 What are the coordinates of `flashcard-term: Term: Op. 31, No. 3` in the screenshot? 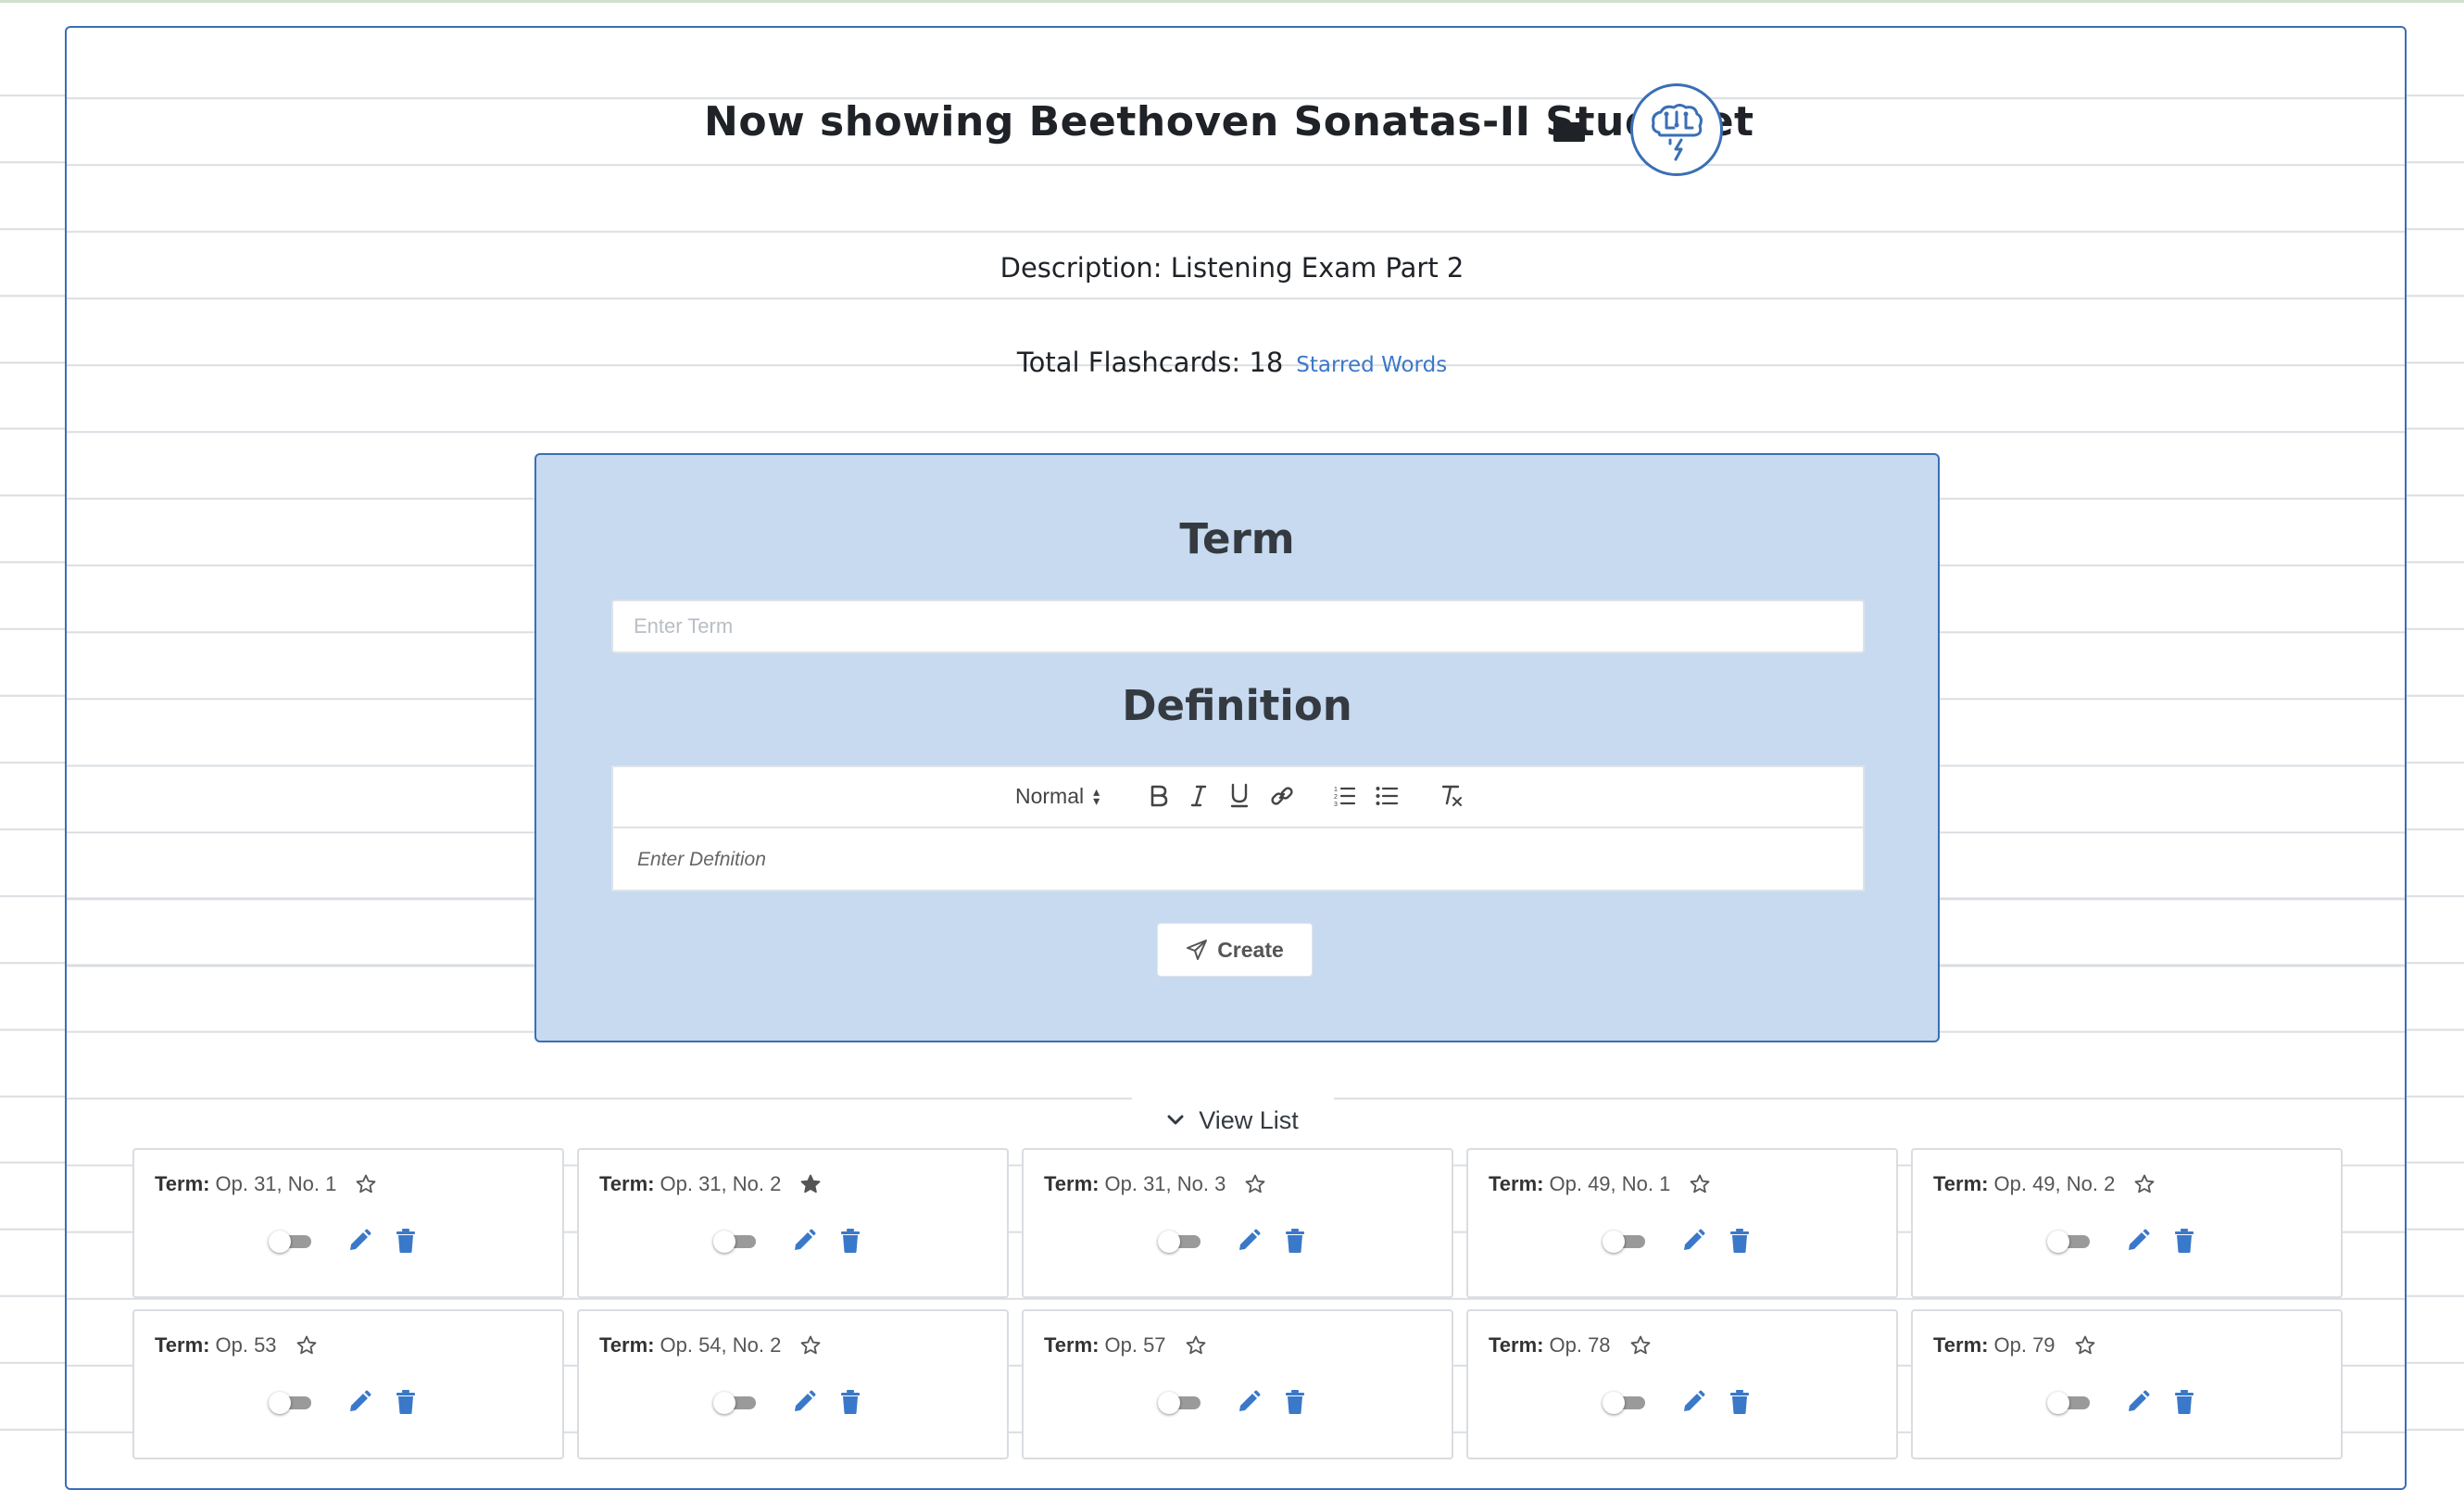 It's located at (1155, 1184).